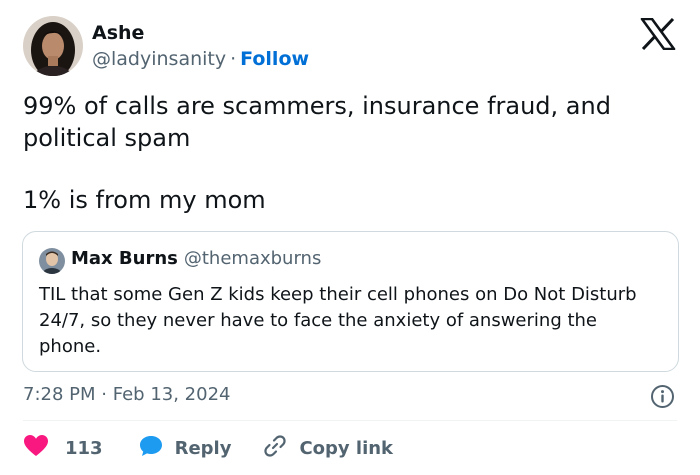  I want to click on tweet-date: Feb 13, 2024, so click(171, 394).